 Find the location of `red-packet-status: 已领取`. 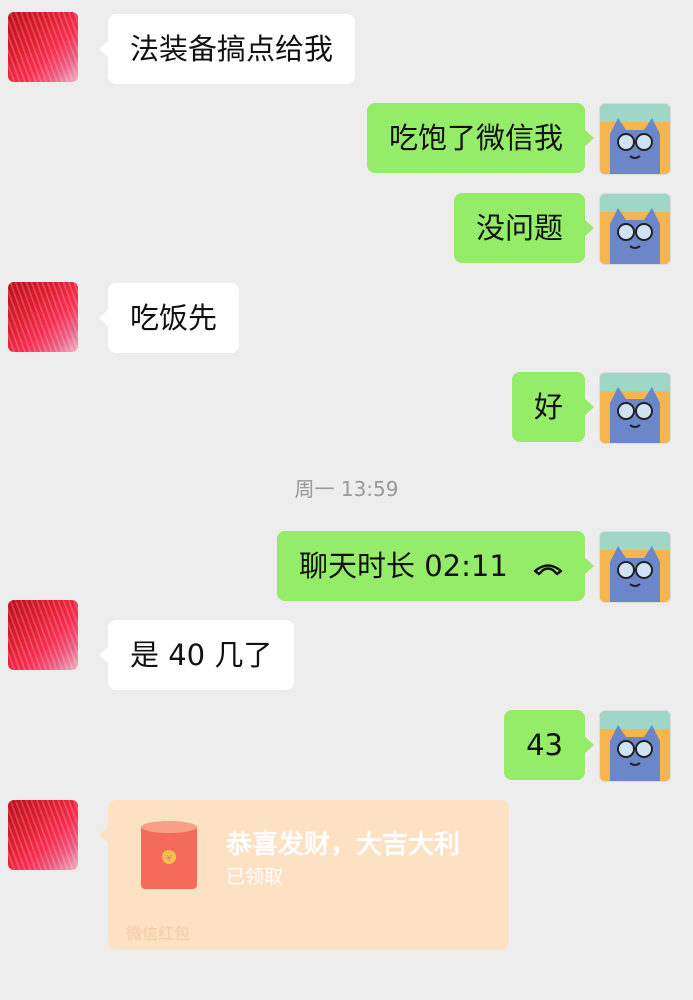

red-packet-status: 已领取 is located at coordinates (255, 877).